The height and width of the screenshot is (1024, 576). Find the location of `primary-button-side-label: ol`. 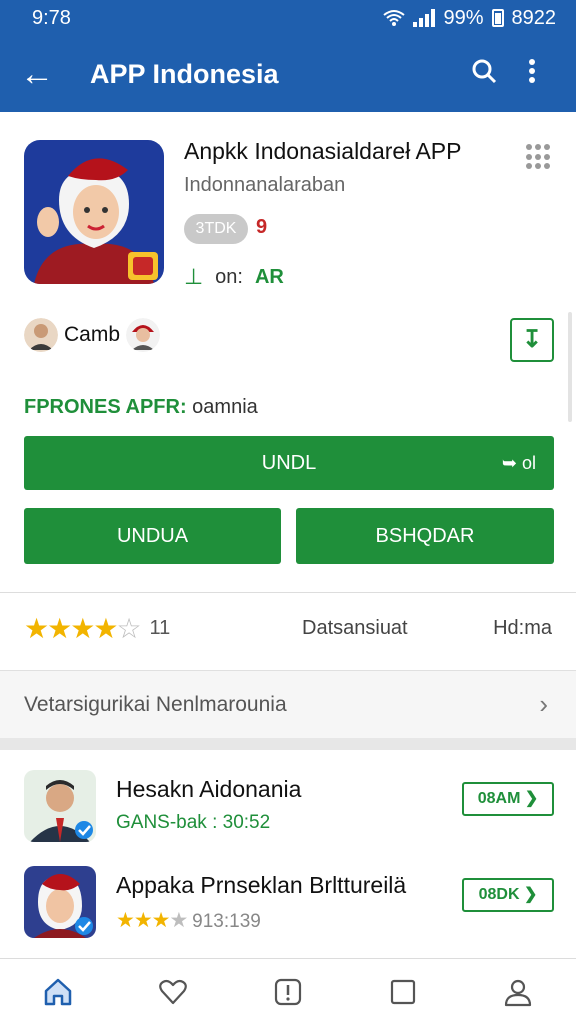

primary-button-side-label: ol is located at coordinates (528, 463).